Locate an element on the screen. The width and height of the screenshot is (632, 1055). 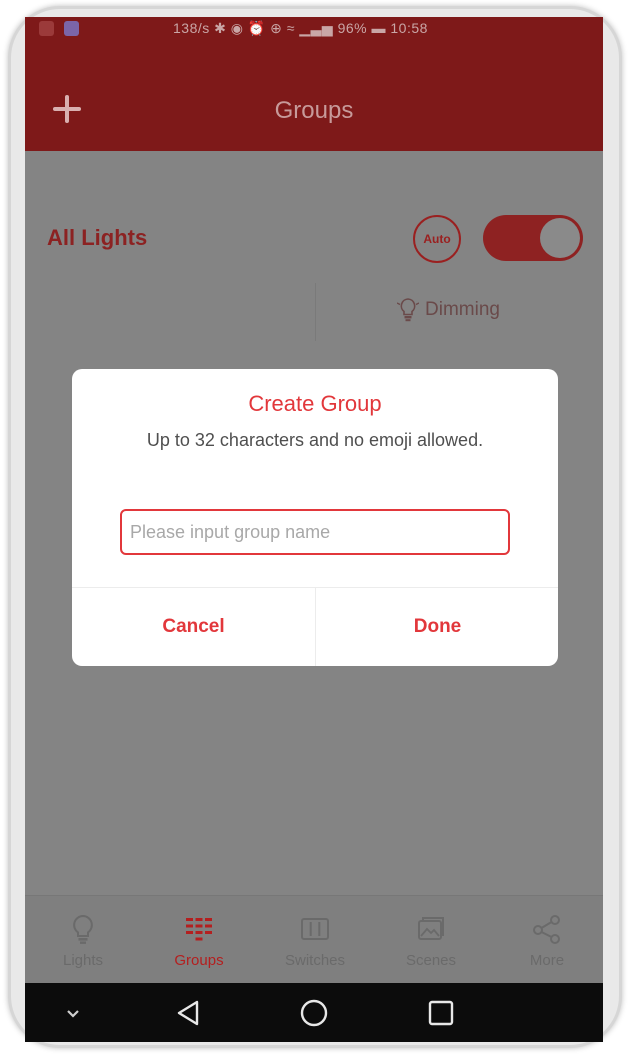
tab-more: More is located at coordinates (546, 940).